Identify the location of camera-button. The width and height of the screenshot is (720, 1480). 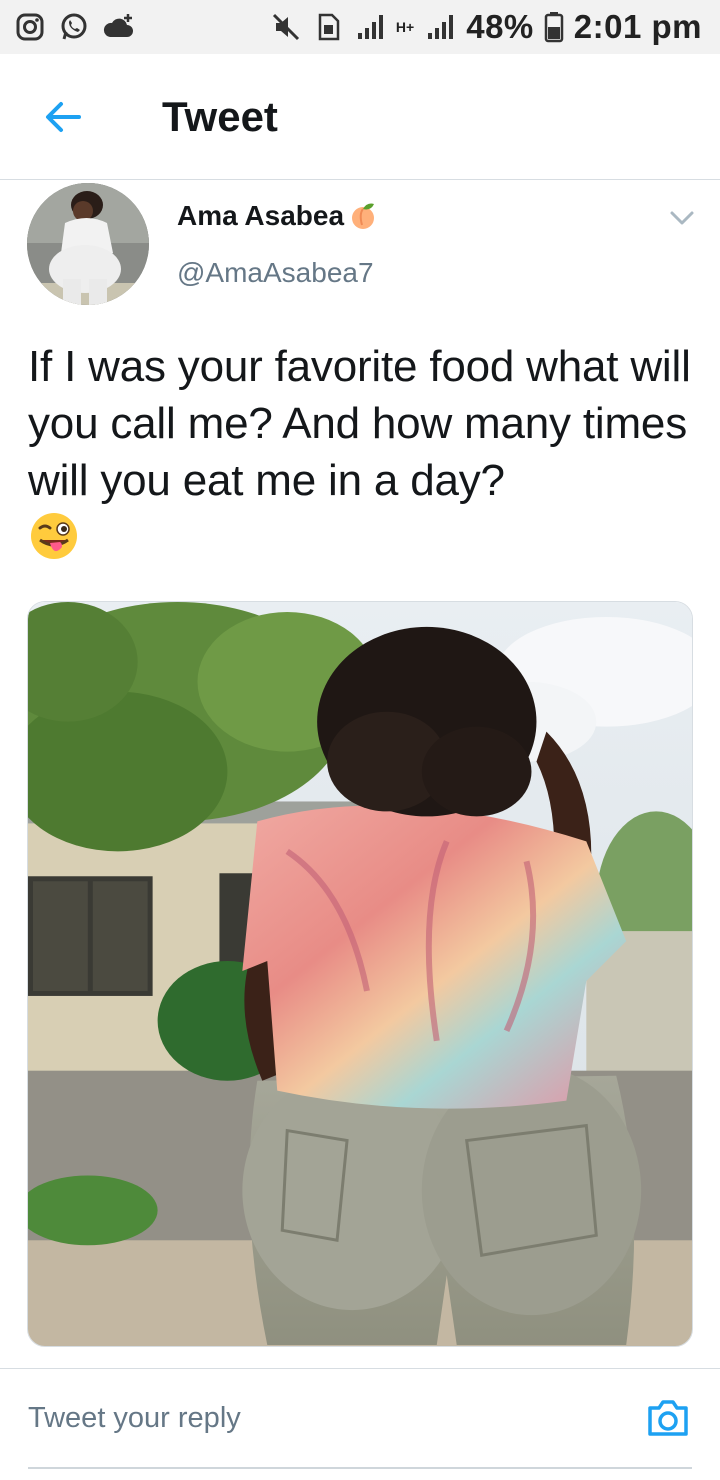
(668, 1418).